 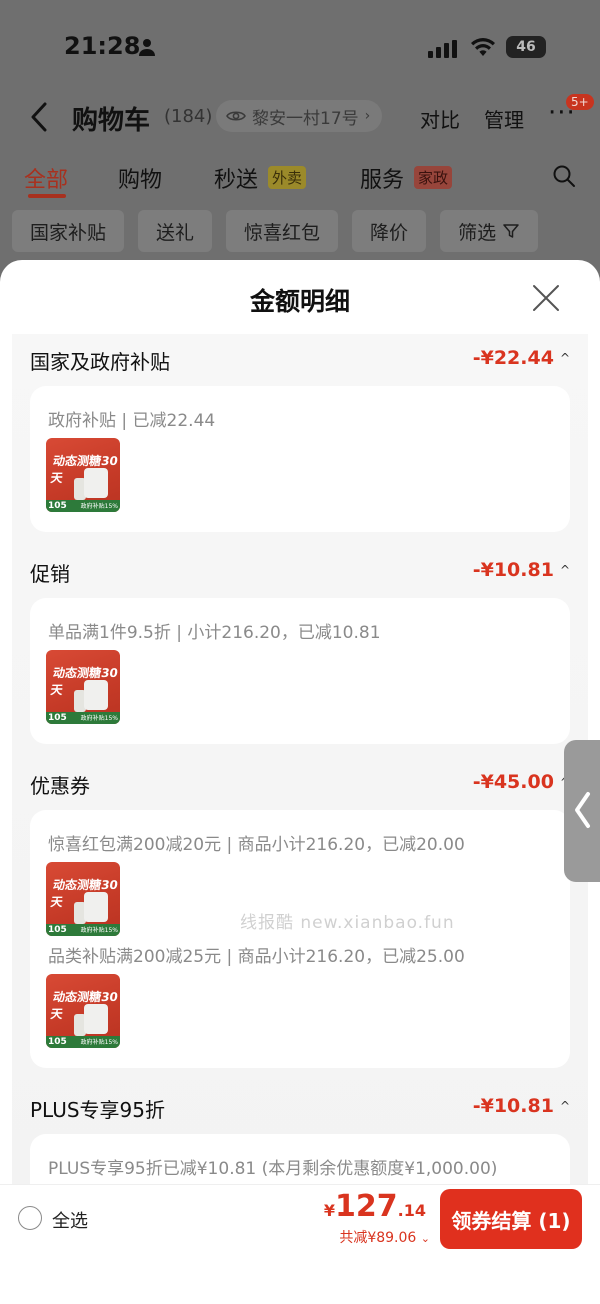 I want to click on sheet-header: 金额明细, so click(x=300, y=297).